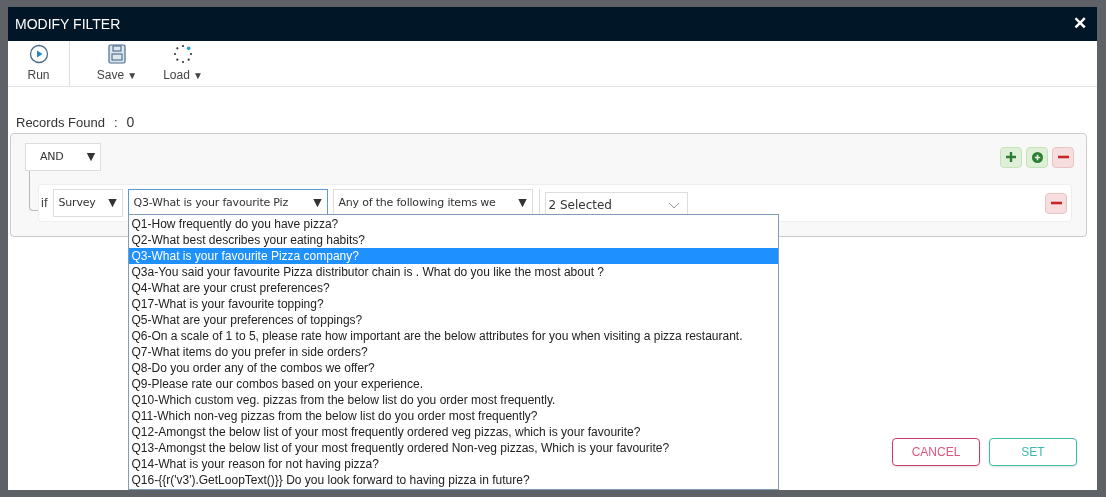 The width and height of the screenshot is (1106, 497). What do you see at coordinates (453, 288) in the screenshot?
I see `dropdown-option: Q4-What are your crust preferences?` at bounding box center [453, 288].